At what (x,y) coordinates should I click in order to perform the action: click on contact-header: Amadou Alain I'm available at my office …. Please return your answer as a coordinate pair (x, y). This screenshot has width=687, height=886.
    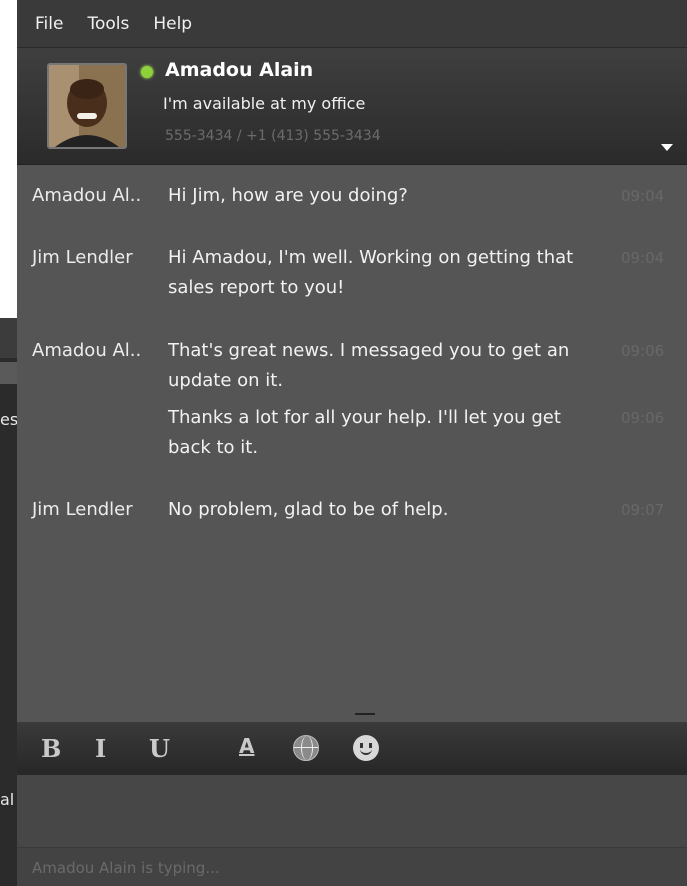
    Looking at the image, I should click on (352, 106).